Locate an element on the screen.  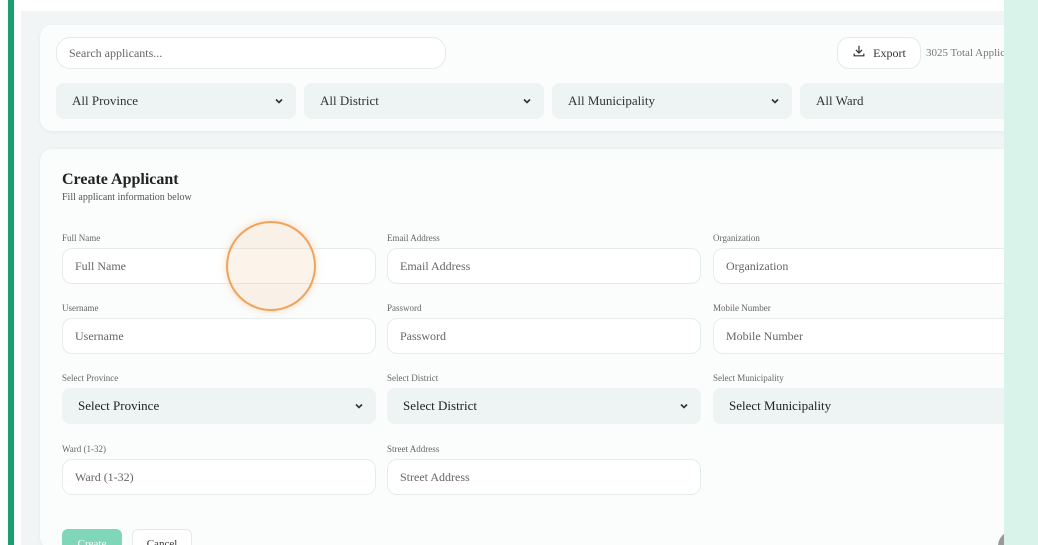
username-placeholder: Username is located at coordinates (99, 335).